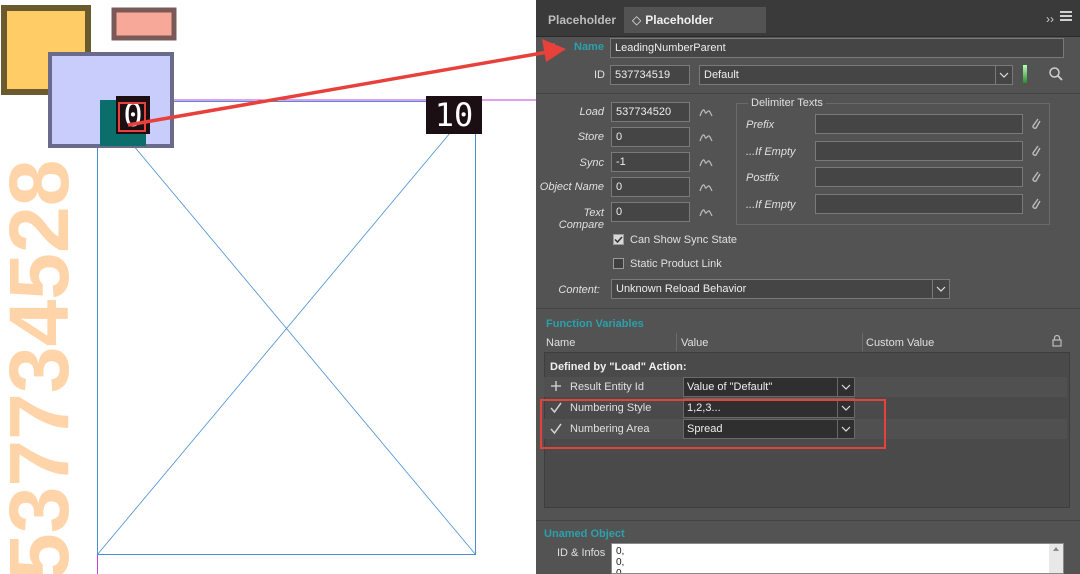 The width and height of the screenshot is (1080, 574). Describe the element at coordinates (1056, 75) in the screenshot. I see `search-icon` at that location.